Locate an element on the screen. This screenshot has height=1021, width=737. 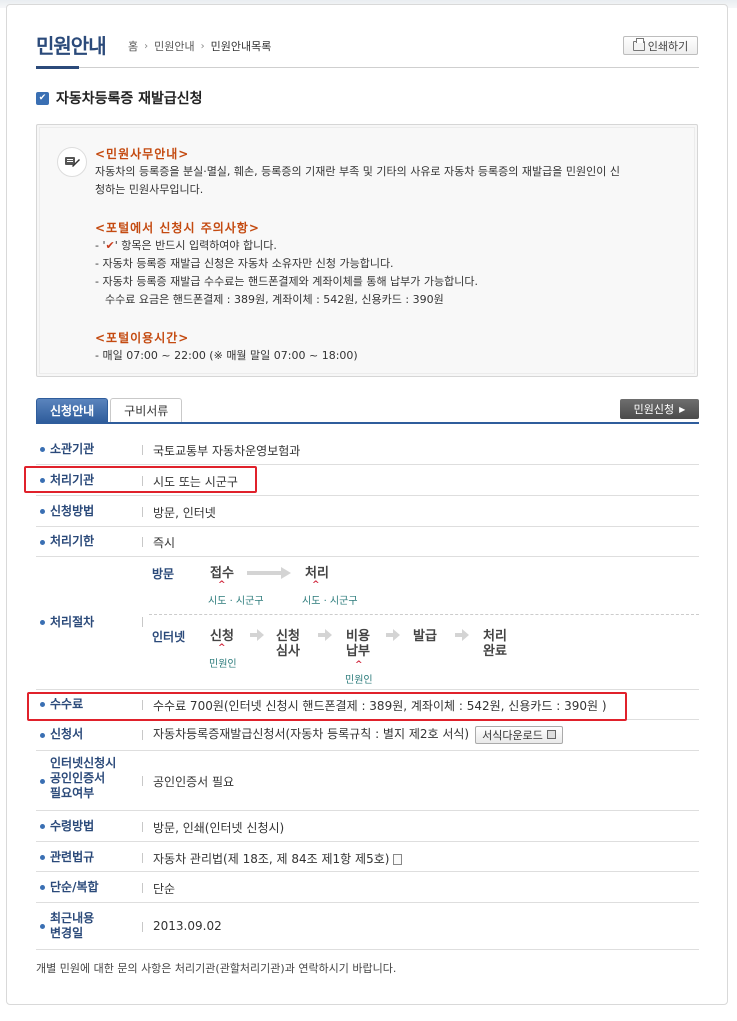
row-deadline: 처리기한 즉시 is located at coordinates (367, 542).